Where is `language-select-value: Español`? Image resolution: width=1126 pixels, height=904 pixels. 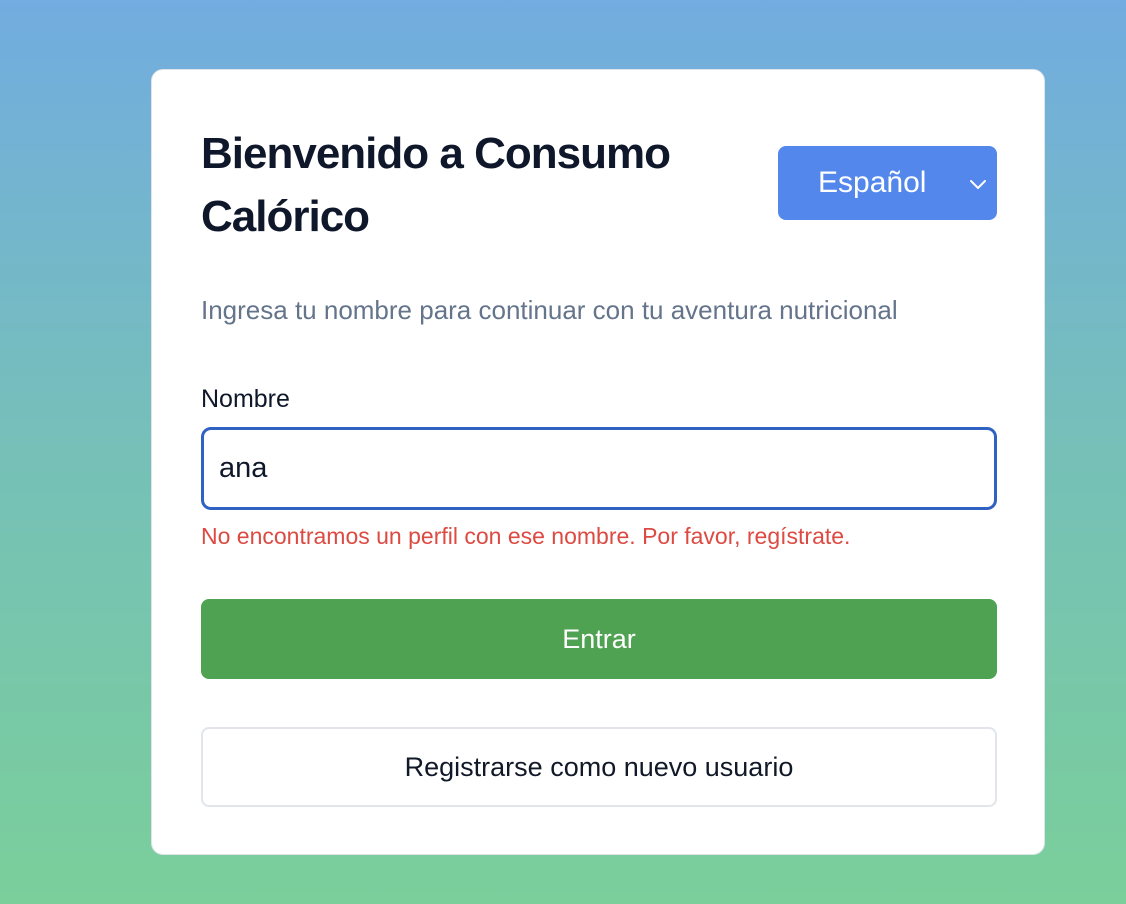 language-select-value: Español is located at coordinates (872, 182).